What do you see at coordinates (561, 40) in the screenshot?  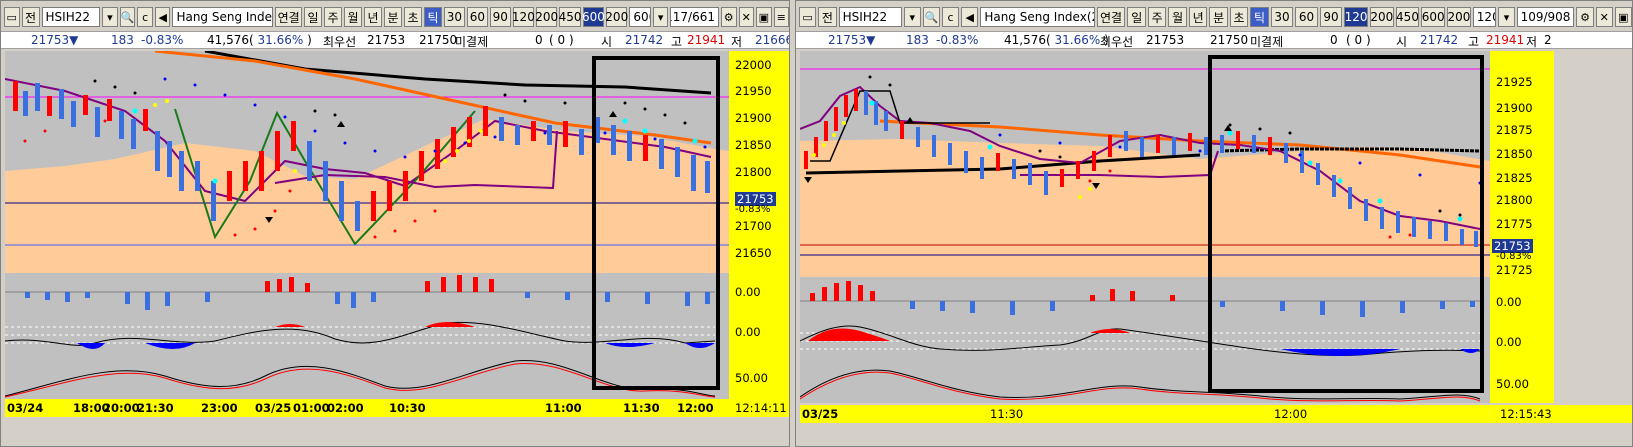 I see `oi-change: ( 0 )` at bounding box center [561, 40].